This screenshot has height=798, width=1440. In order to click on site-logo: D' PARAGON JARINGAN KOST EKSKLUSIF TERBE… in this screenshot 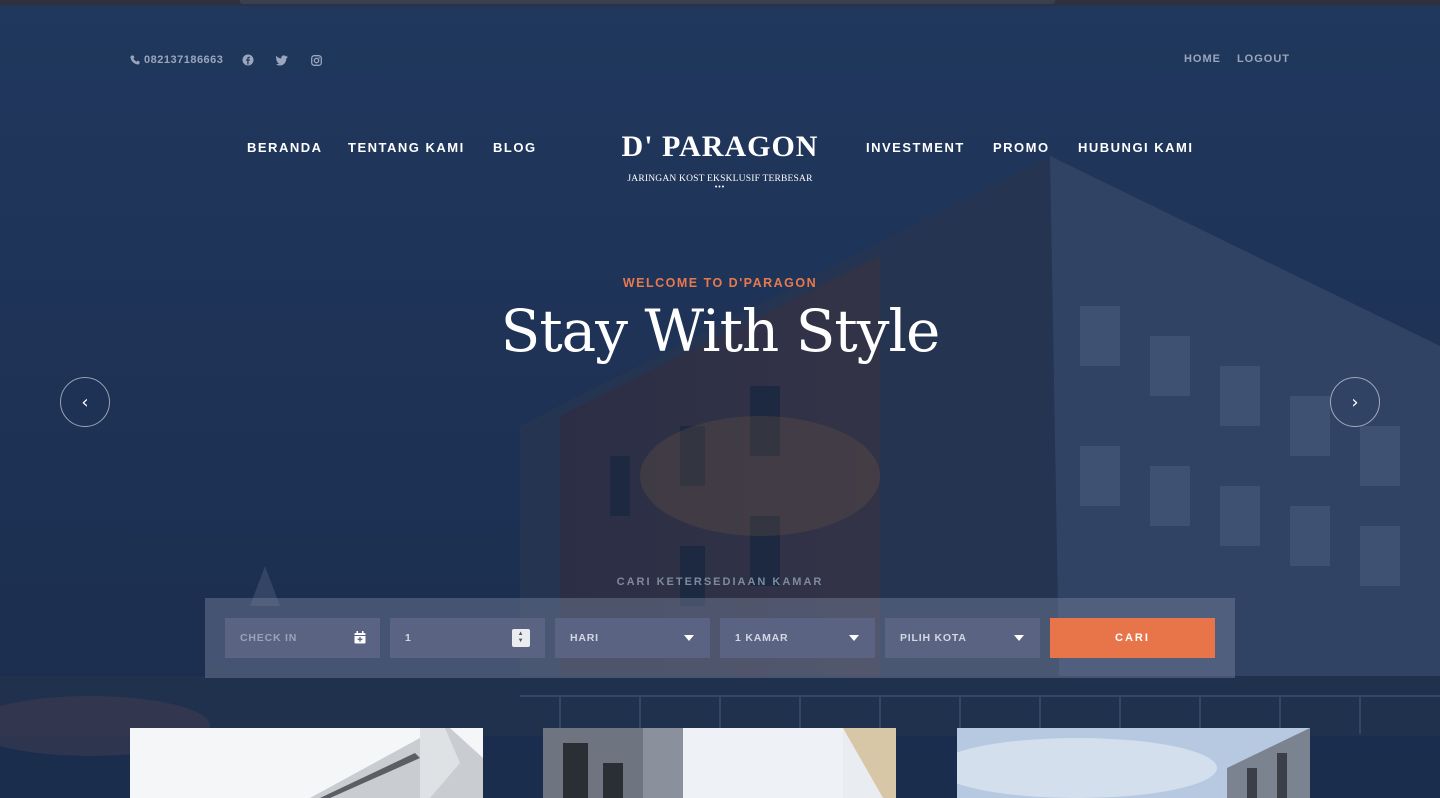, I will do `click(720, 160)`.